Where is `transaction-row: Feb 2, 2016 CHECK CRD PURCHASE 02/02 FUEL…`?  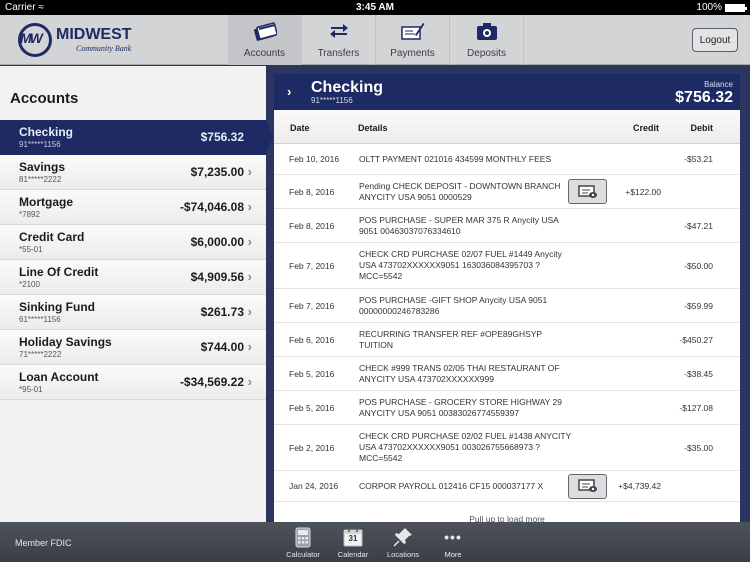 transaction-row: Feb 2, 2016 CHECK CRD PURCHASE 02/02 FUEL… is located at coordinates (507, 448).